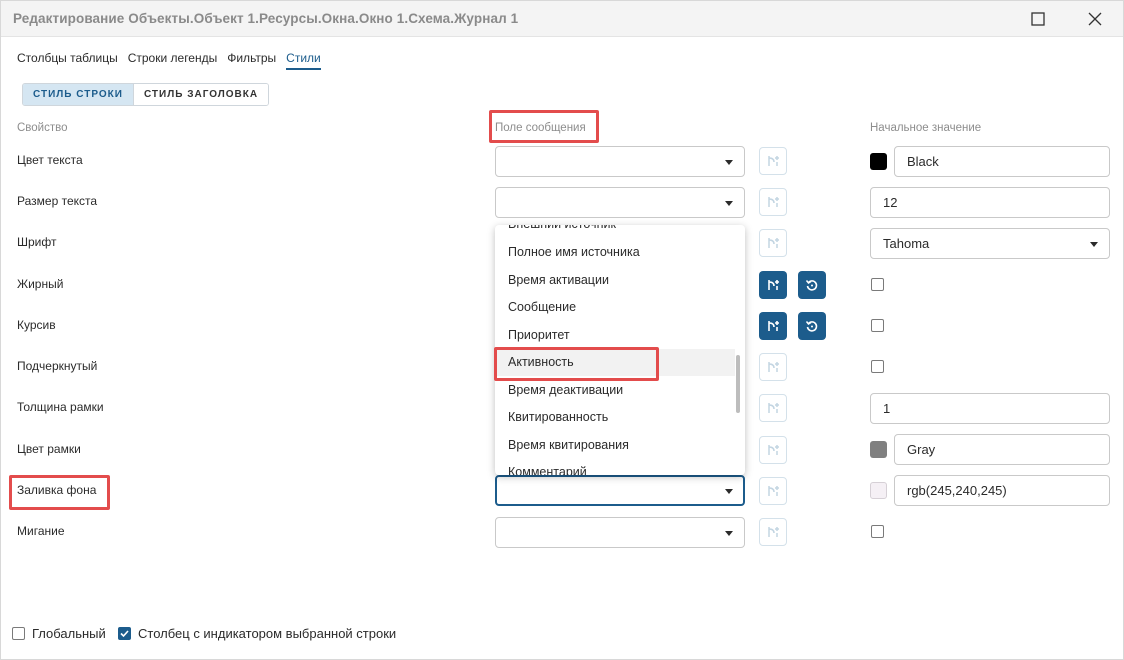 This screenshot has height=660, width=1124. What do you see at coordinates (615, 280) in the screenshot?
I see `dropdown-item: Время активации` at bounding box center [615, 280].